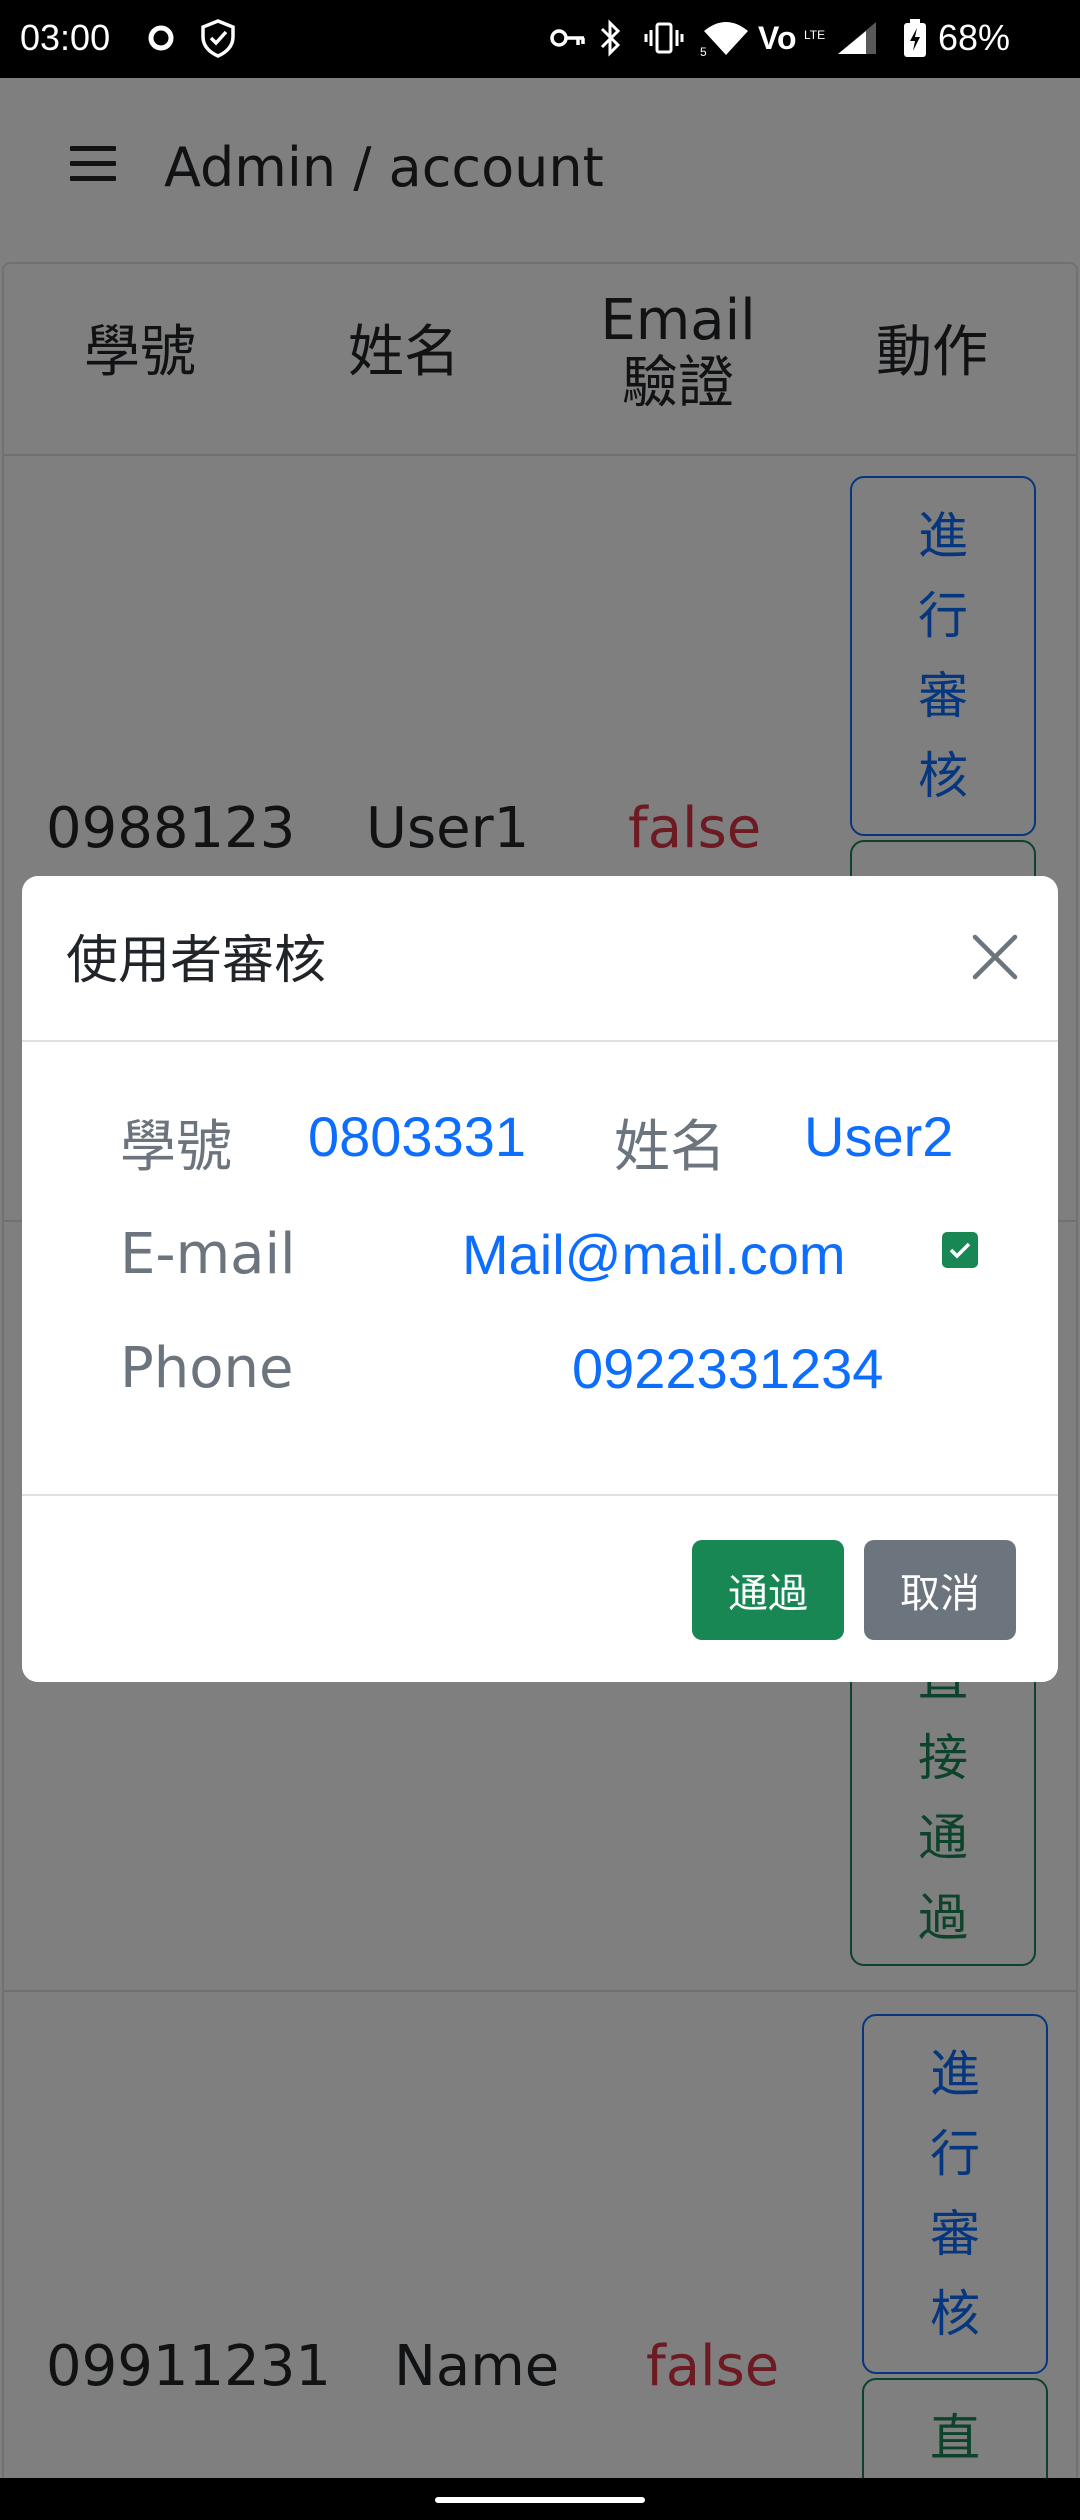  What do you see at coordinates (176, 1147) in the screenshot?
I see `student-id-label: 學號` at bounding box center [176, 1147].